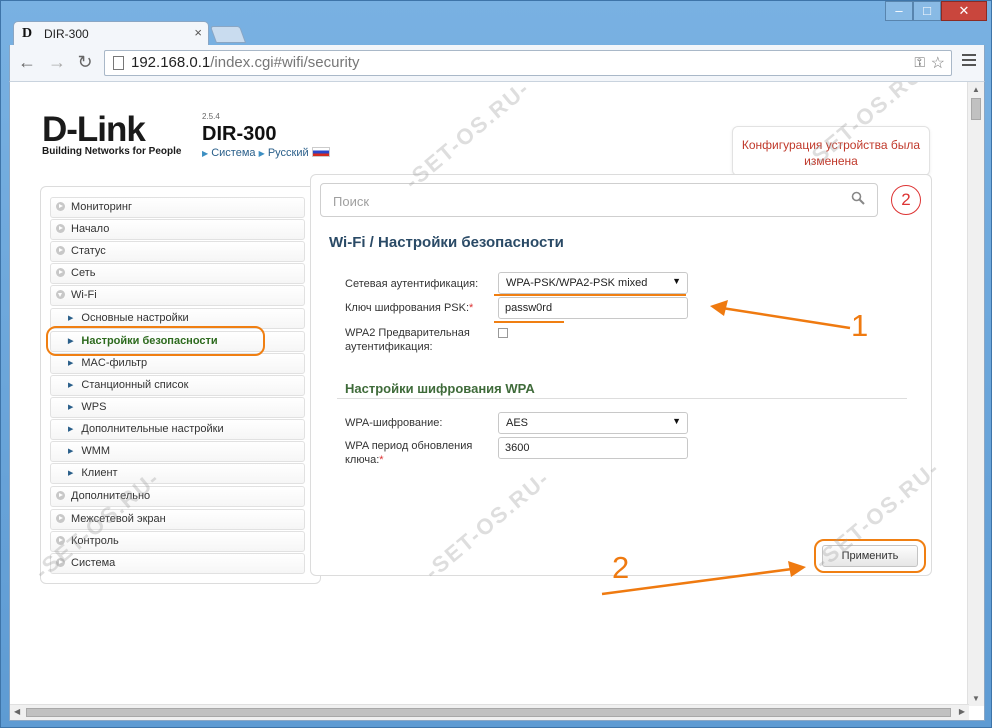  Describe the element at coordinates (177, 429) in the screenshot. I see `sidebar-item-wifi-advanced: ▶ Дополнительные настройки` at that location.